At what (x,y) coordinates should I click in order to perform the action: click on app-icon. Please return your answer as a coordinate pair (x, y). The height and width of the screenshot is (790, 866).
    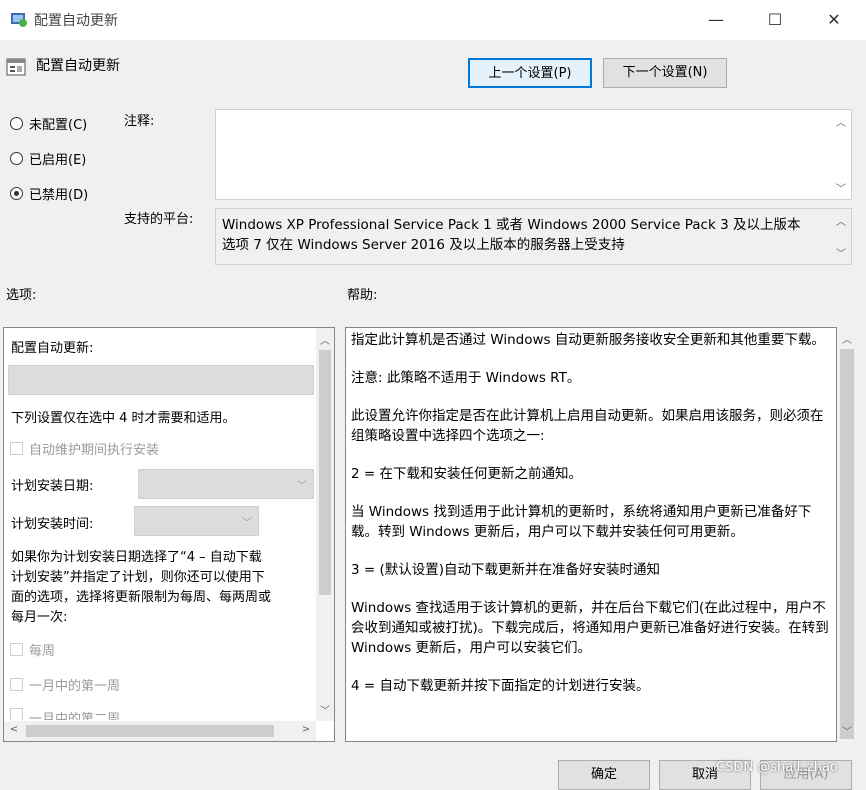
    Looking at the image, I should click on (19, 19).